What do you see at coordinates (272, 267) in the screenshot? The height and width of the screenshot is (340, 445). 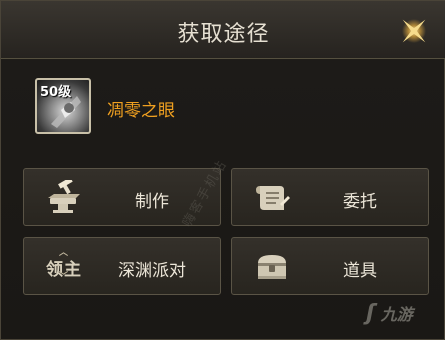 I see `treasure-chest-icon` at bounding box center [272, 267].